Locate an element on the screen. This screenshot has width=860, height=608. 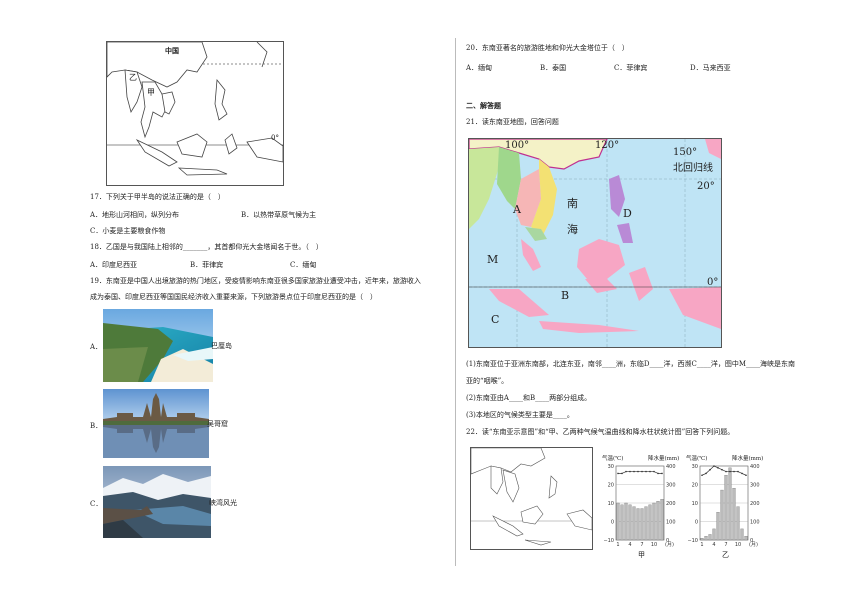
chart-yi-right-tick: 100 is located at coordinates (755, 523).